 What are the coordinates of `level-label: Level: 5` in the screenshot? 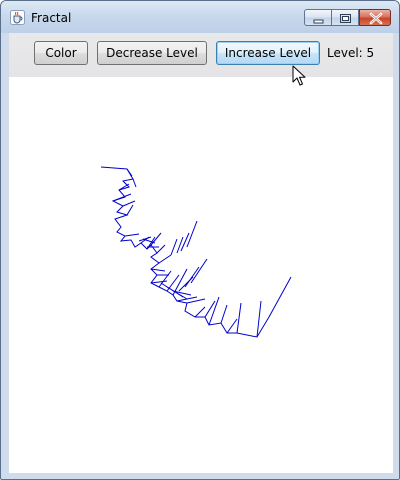 It's located at (351, 53).